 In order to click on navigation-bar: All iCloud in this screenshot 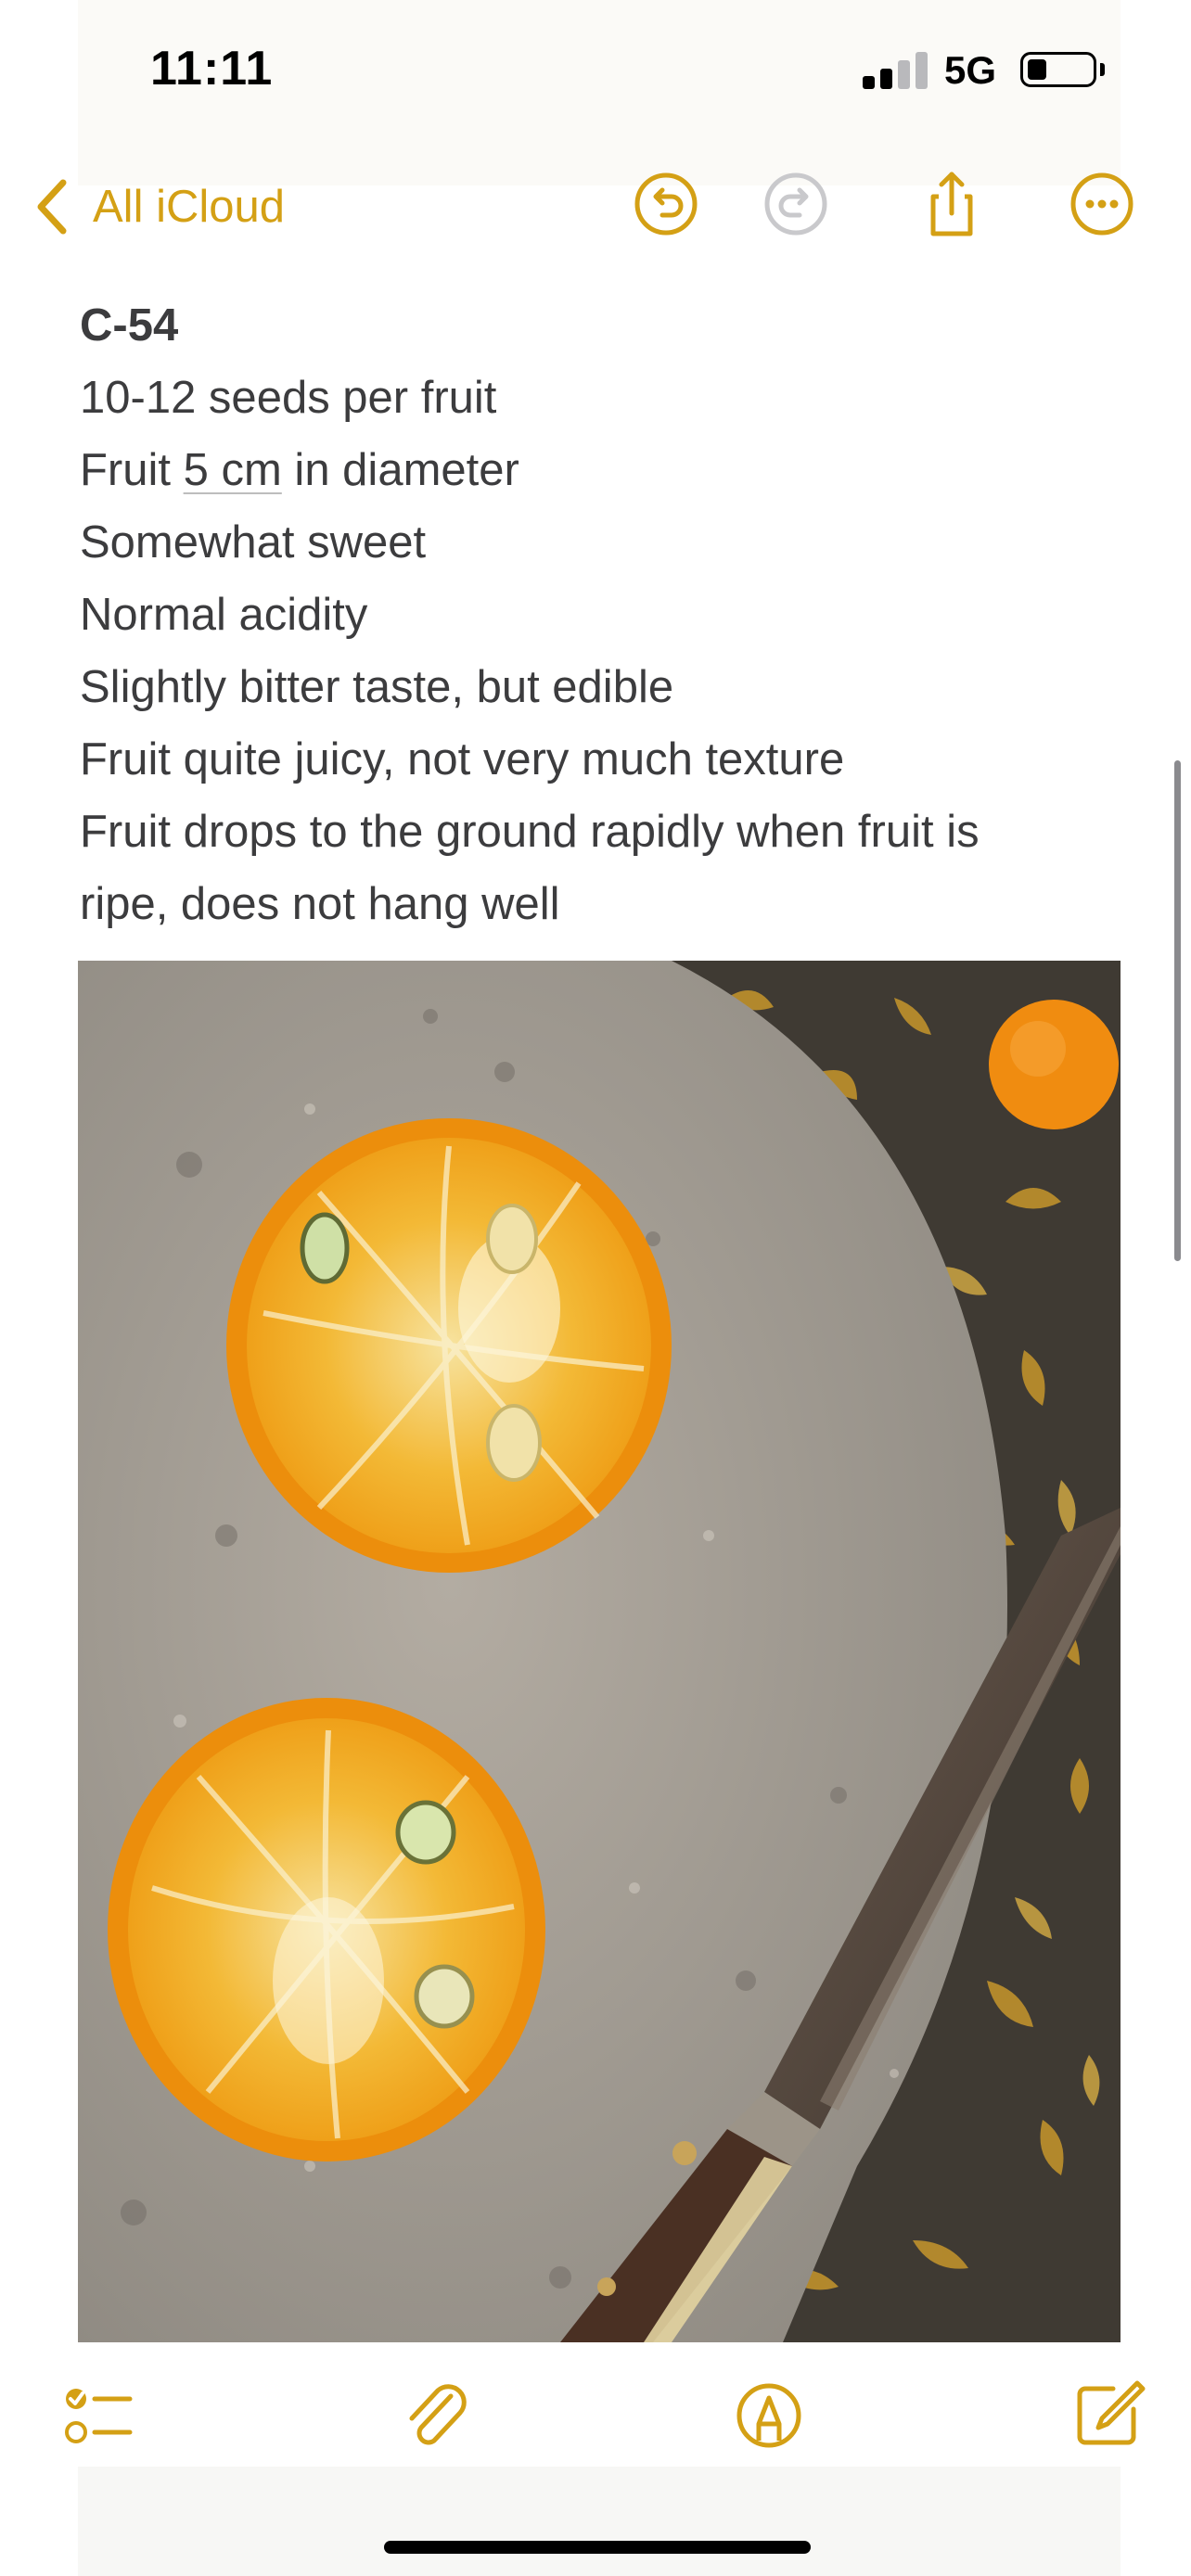, I will do `click(595, 213)`.